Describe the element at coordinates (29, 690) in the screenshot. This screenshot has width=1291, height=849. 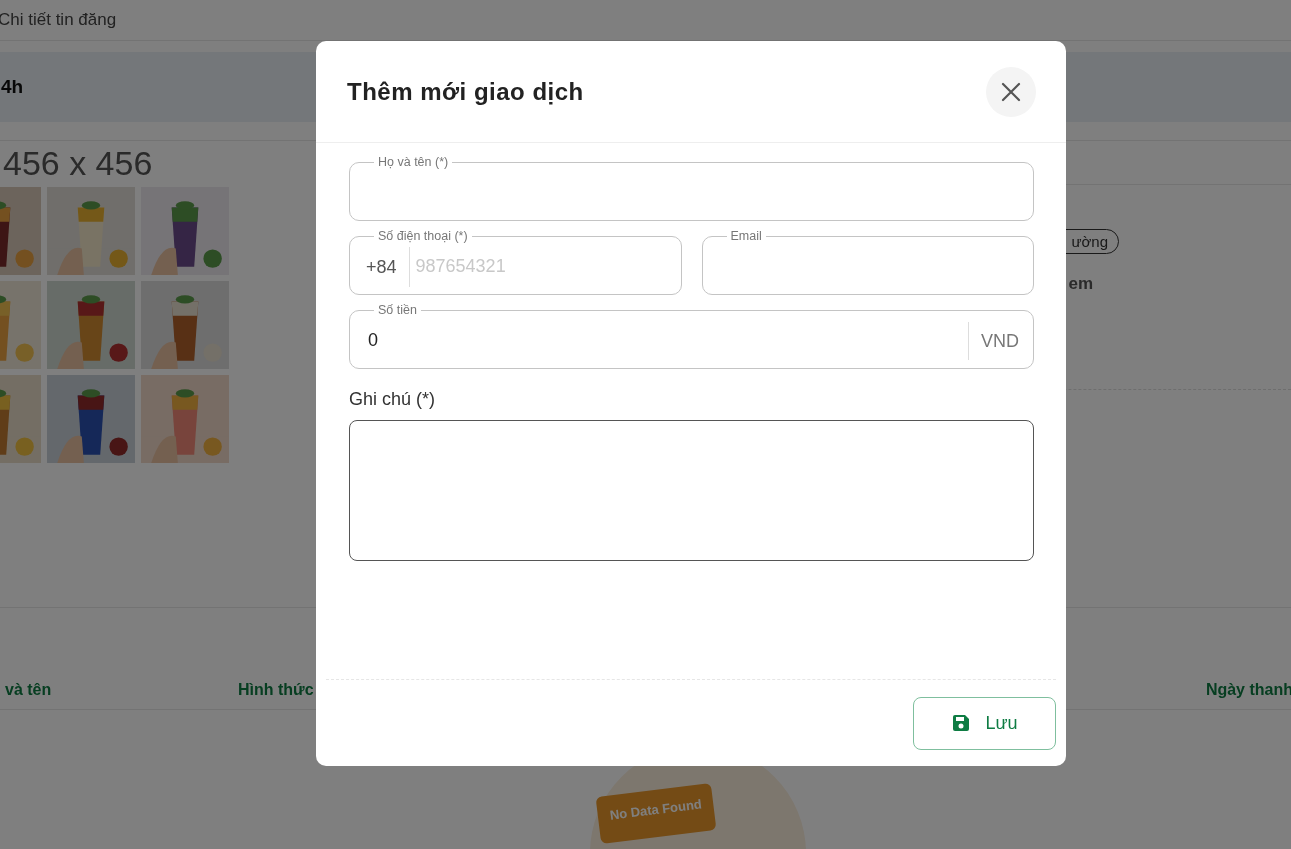
I see `column-header: và tên` at that location.